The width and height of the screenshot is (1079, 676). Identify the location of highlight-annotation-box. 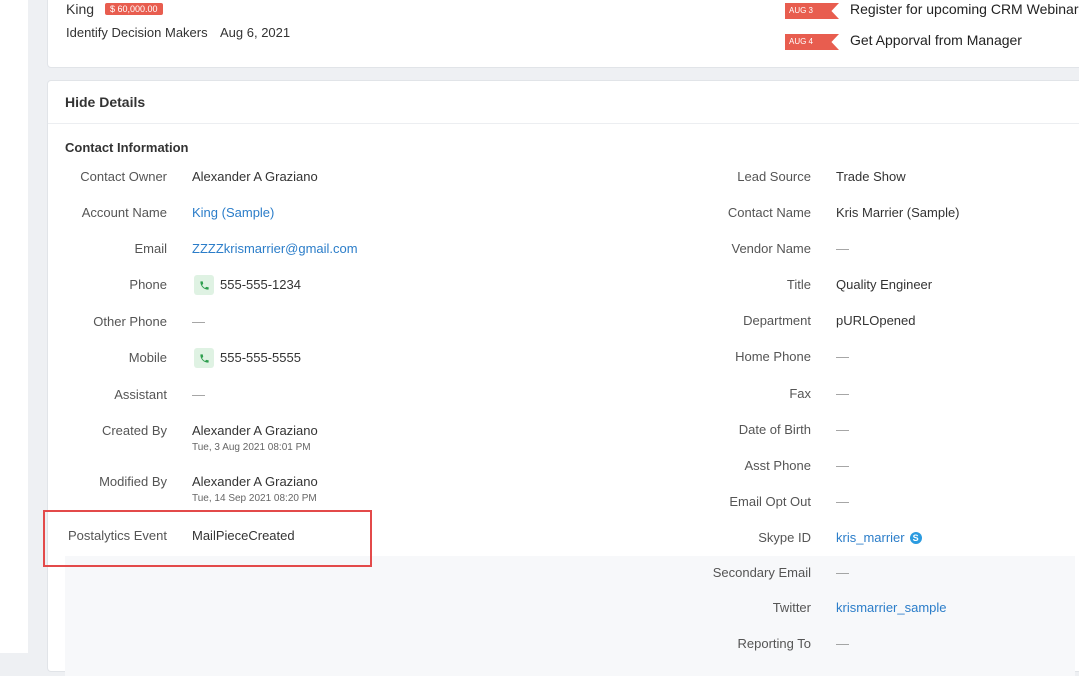
(207, 538).